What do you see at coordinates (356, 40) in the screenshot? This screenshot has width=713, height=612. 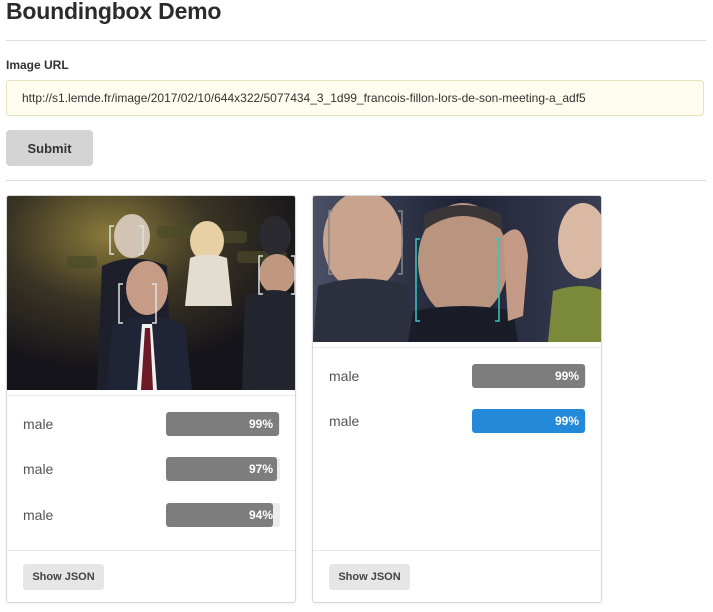 I see `header-divider` at bounding box center [356, 40].